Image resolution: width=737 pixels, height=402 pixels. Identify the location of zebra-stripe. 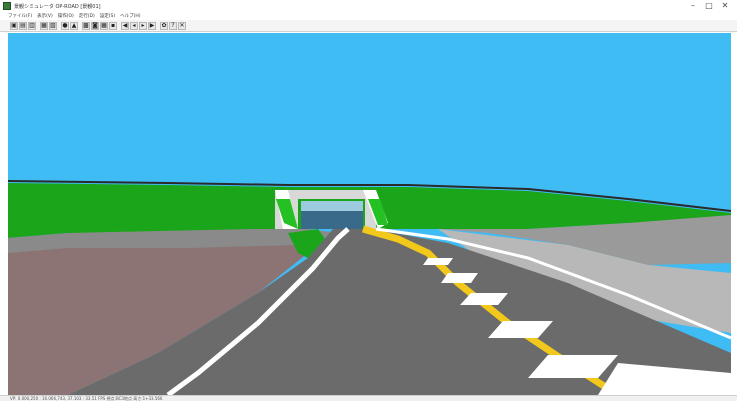
(438, 261).